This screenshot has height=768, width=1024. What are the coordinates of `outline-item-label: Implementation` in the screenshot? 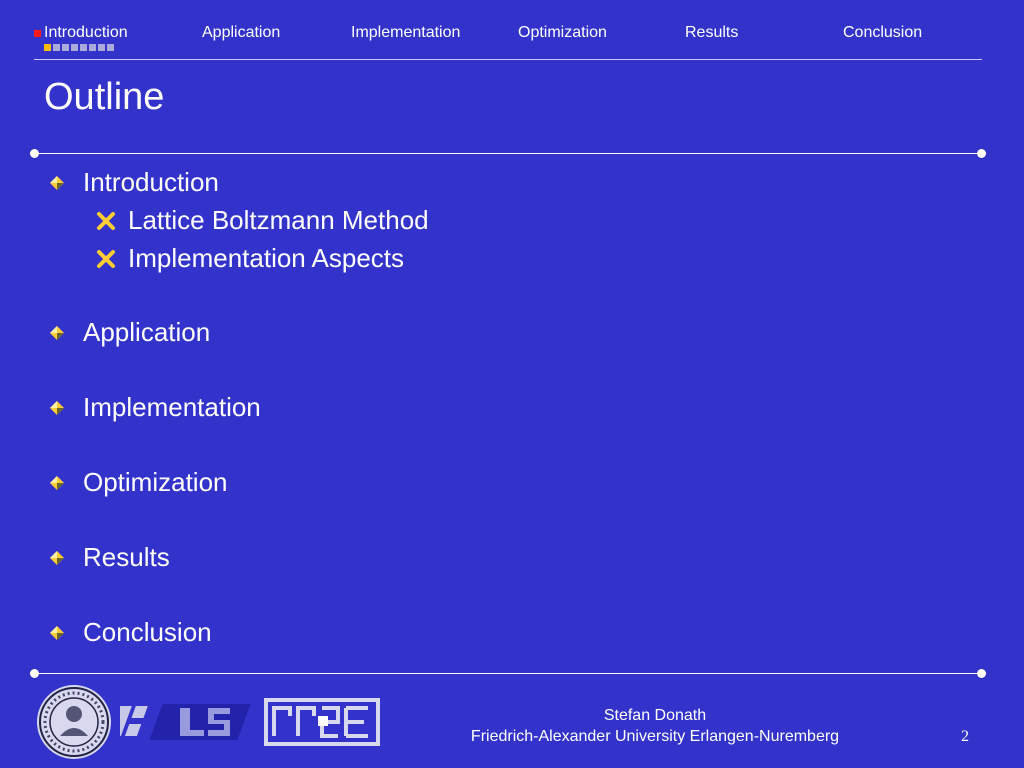 It's located at (172, 407).